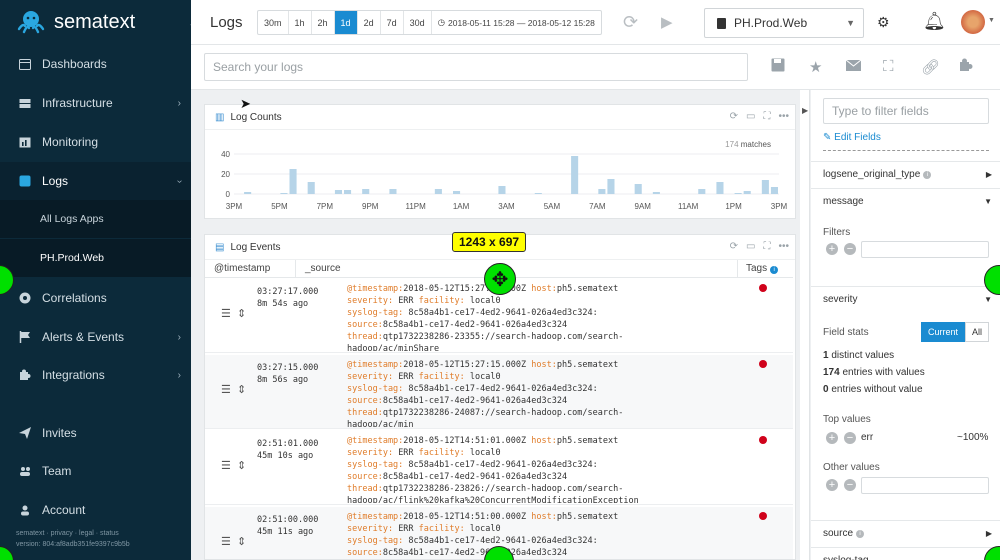  Describe the element at coordinates (516, 22) in the screenshot. I see `date-range-picker: ◷ 2018-05-11 15:28 — 2018-05-12 15:28` at that location.